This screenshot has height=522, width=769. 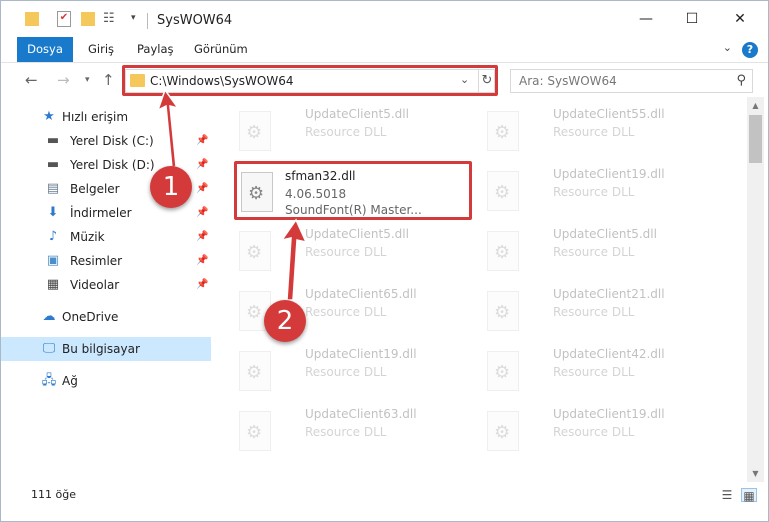 I want to click on nav-item-drive-c: ▬ Yerel Disk (C:) 📌, so click(x=106, y=141).